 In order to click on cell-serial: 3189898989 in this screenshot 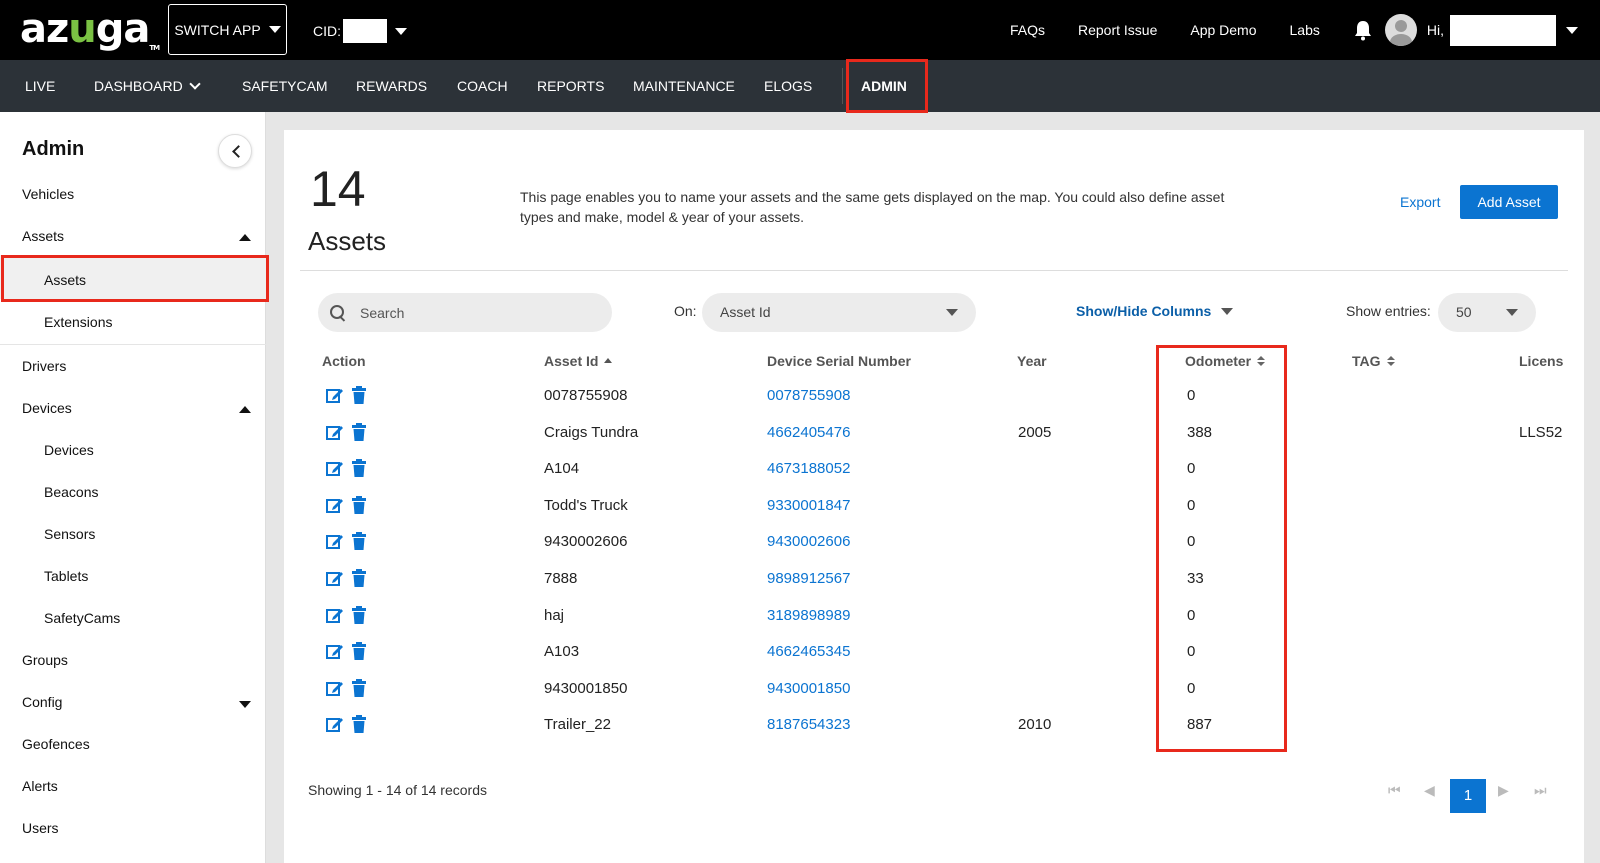, I will do `click(808, 615)`.